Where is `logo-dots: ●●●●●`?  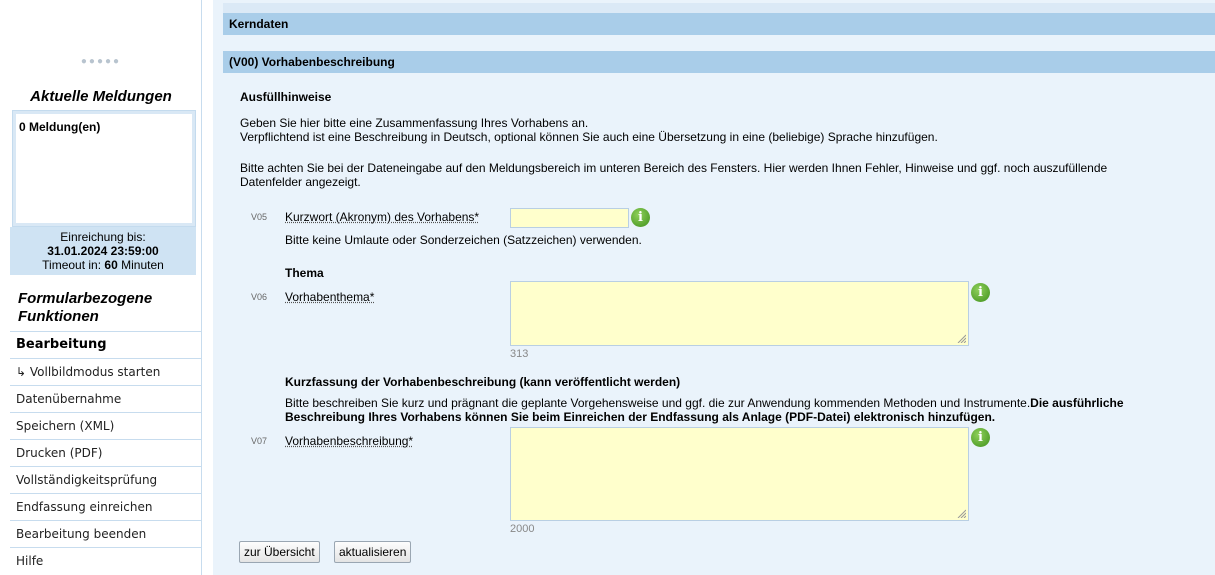 logo-dots: ●●●●● is located at coordinates (101, 61).